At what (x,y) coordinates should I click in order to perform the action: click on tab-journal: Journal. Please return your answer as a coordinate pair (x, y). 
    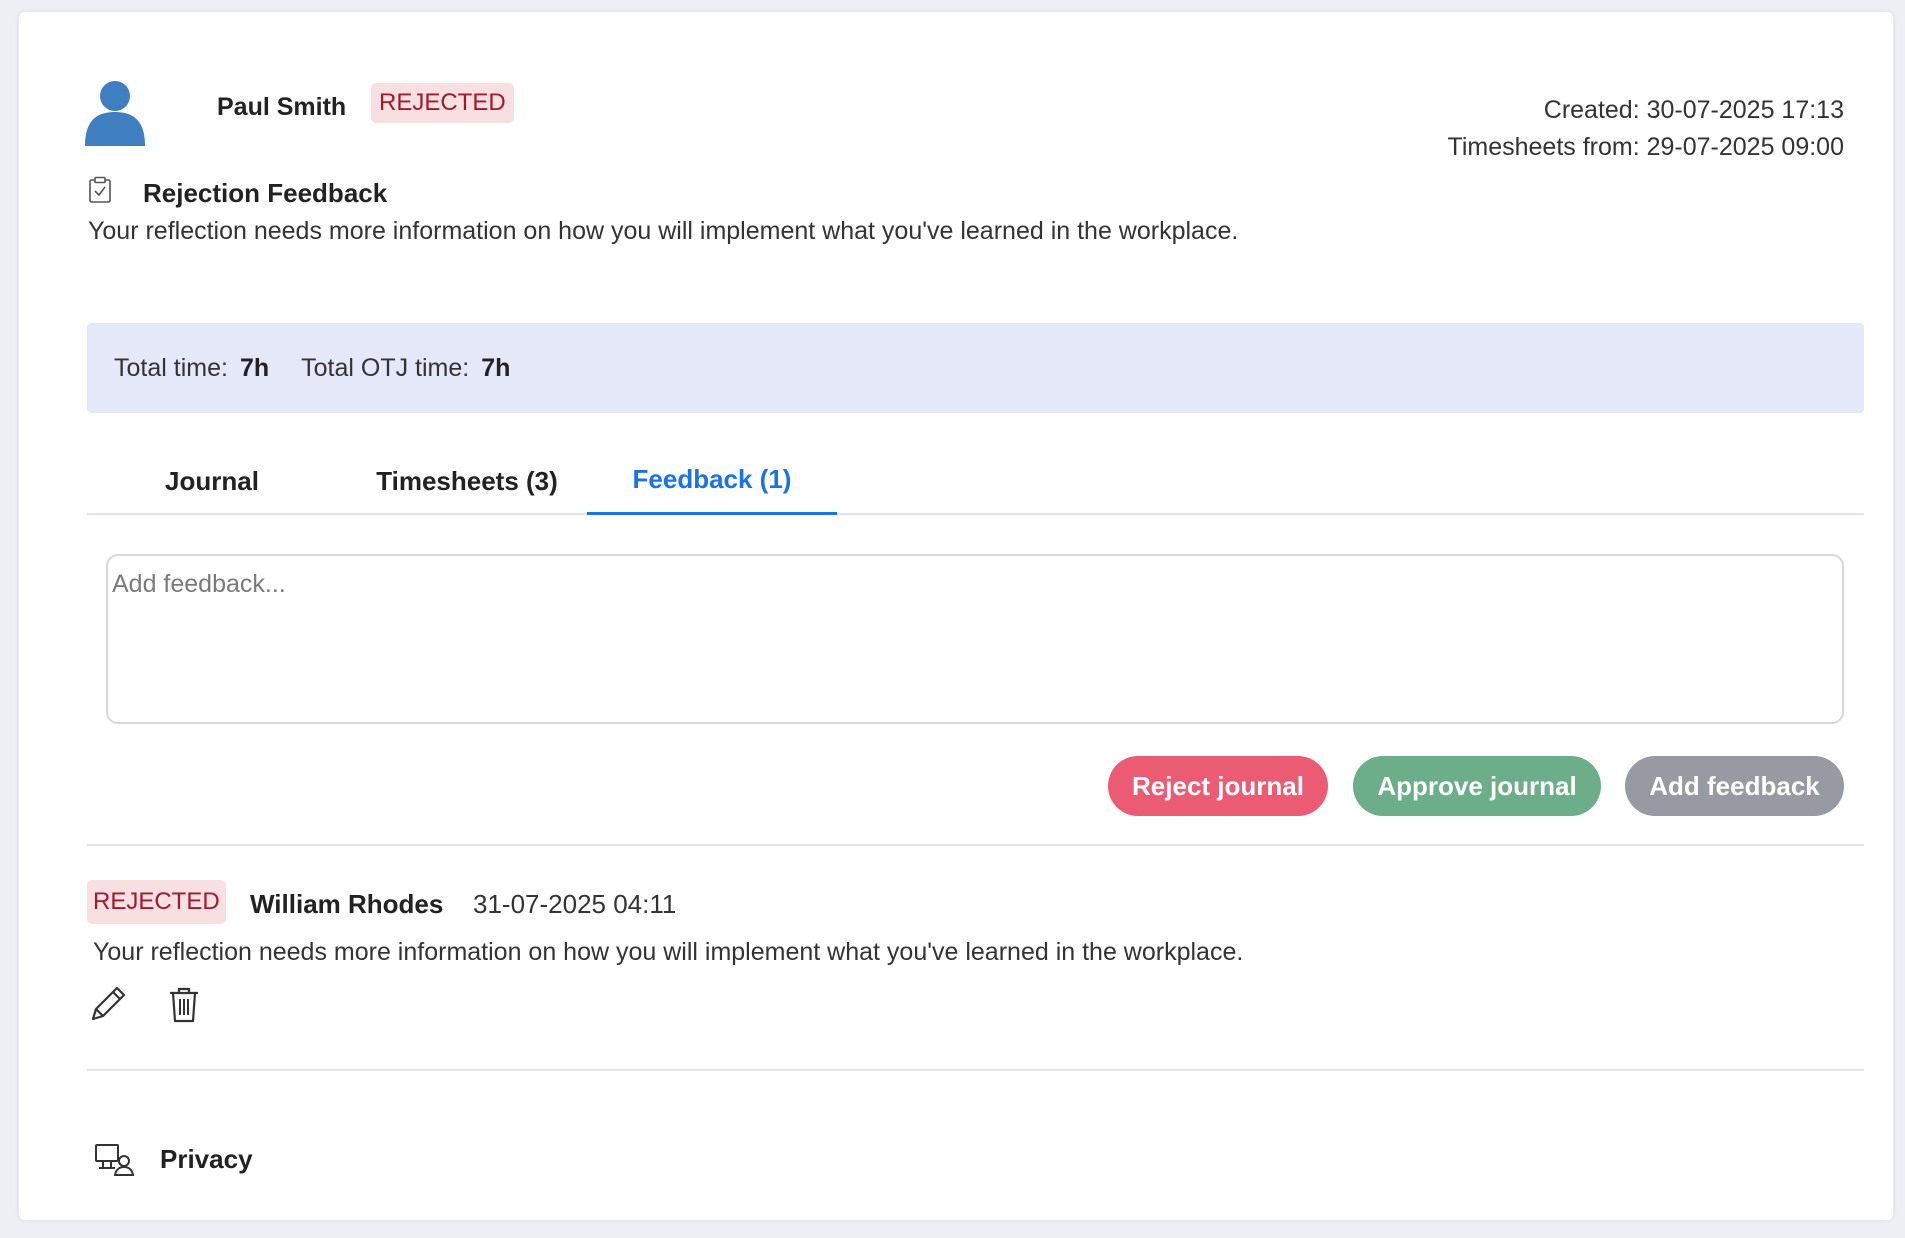
    Looking at the image, I should click on (212, 481).